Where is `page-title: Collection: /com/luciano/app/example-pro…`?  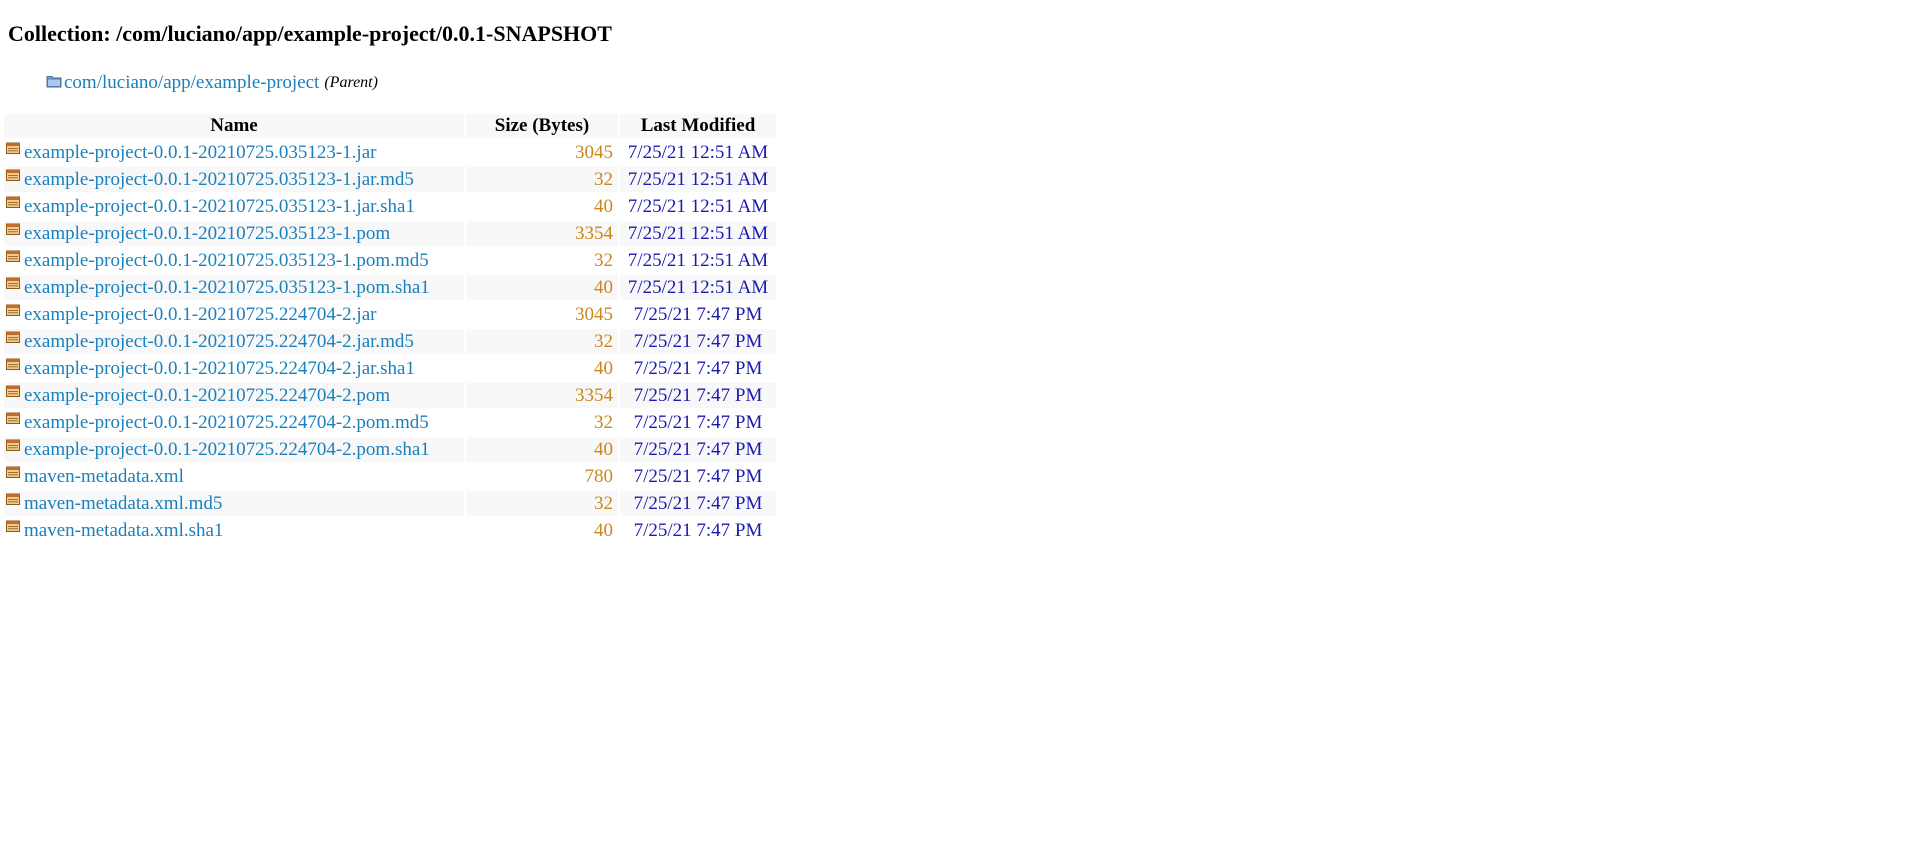 page-title: Collection: /com/luciano/app/example-pro… is located at coordinates (310, 33).